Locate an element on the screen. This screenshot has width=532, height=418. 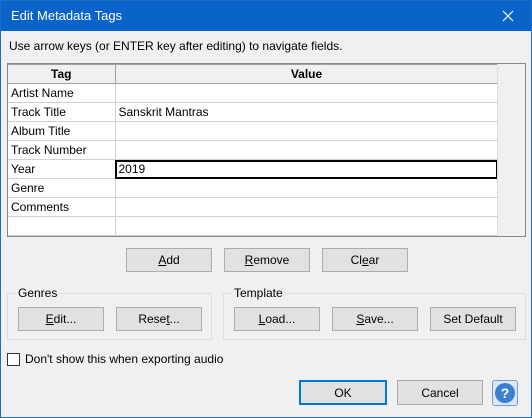
edit-label-mnemonic: E is located at coordinates (49, 319).